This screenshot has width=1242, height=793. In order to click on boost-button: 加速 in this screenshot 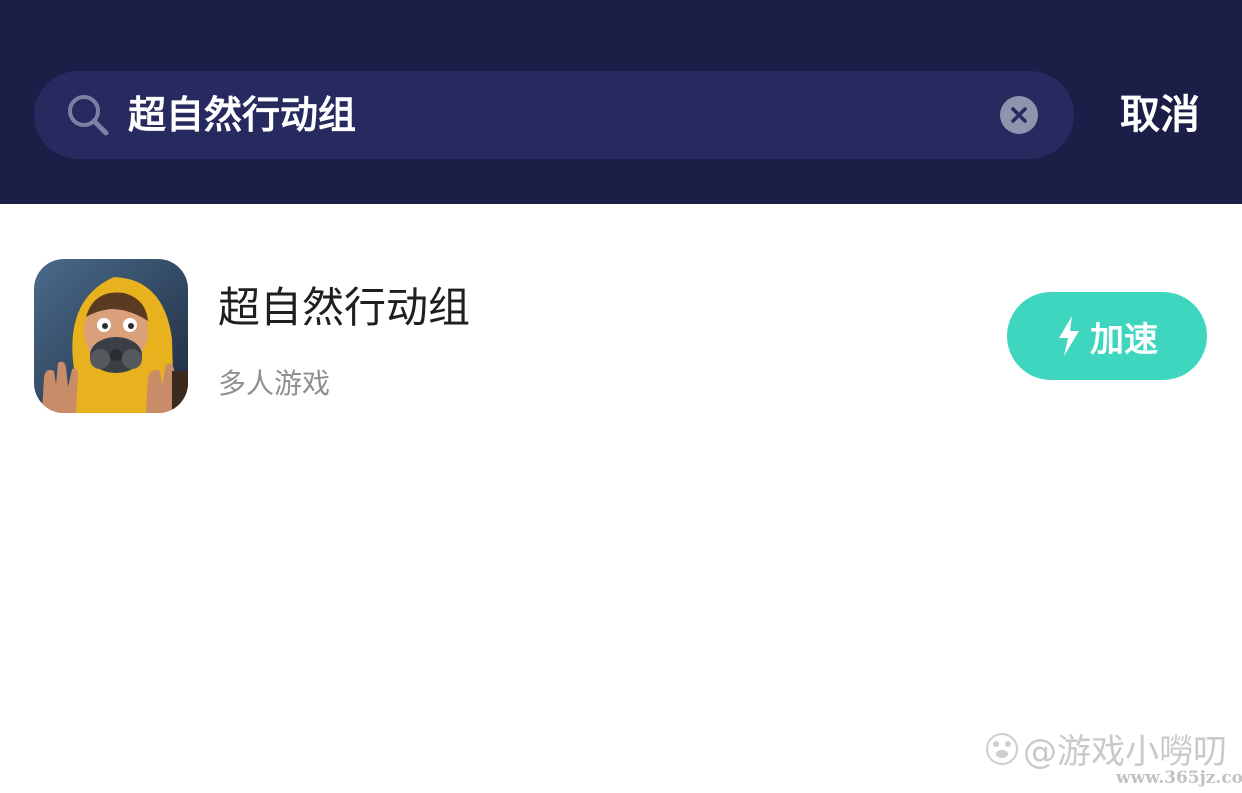, I will do `click(1107, 336)`.